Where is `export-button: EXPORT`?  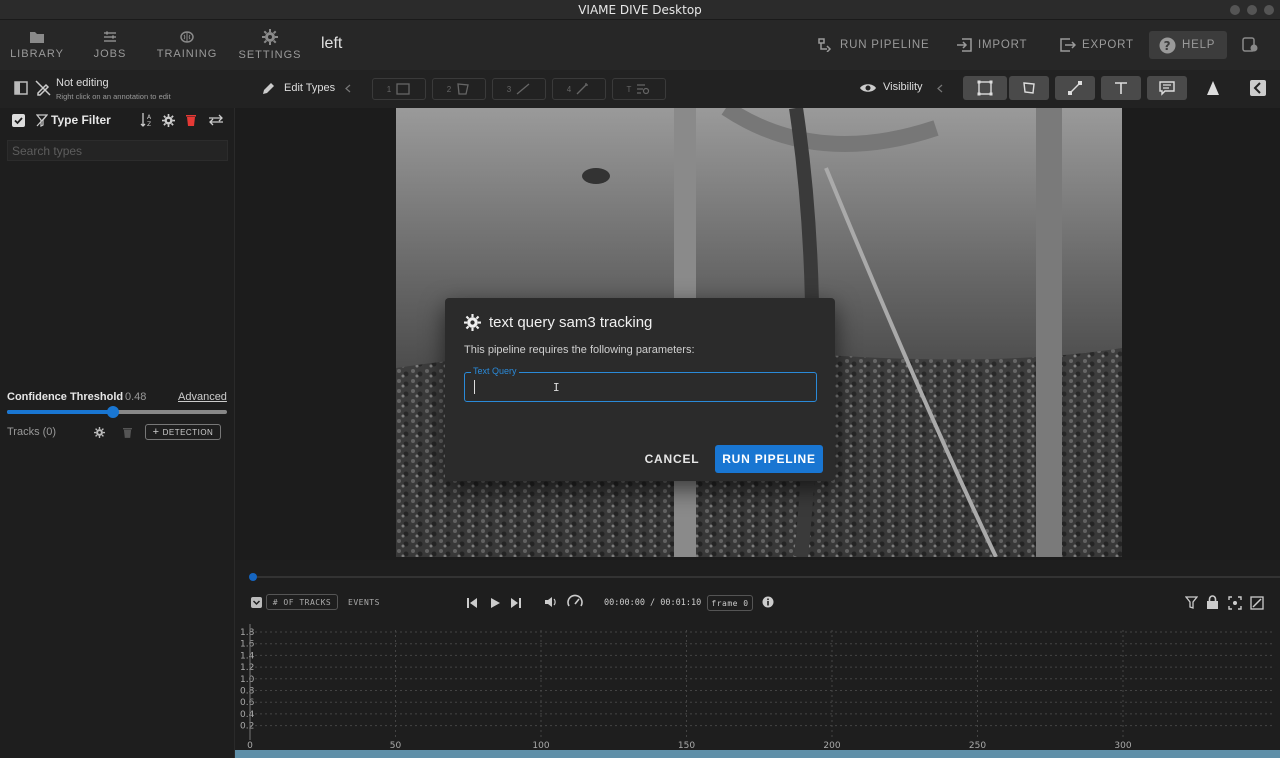 export-button: EXPORT is located at coordinates (1097, 45).